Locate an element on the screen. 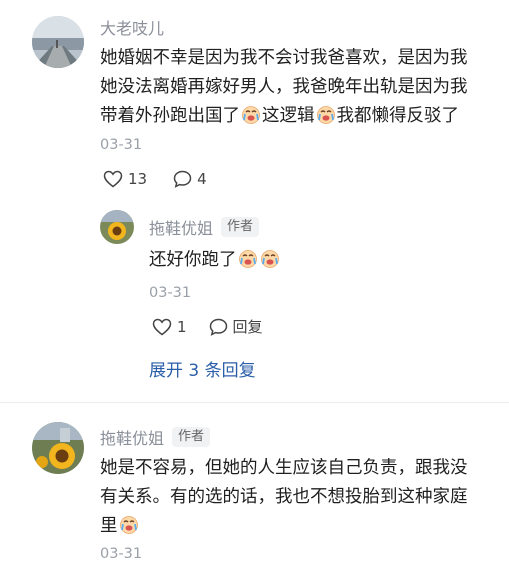 The height and width of the screenshot is (568, 509). like-button: 13 is located at coordinates (125, 179).